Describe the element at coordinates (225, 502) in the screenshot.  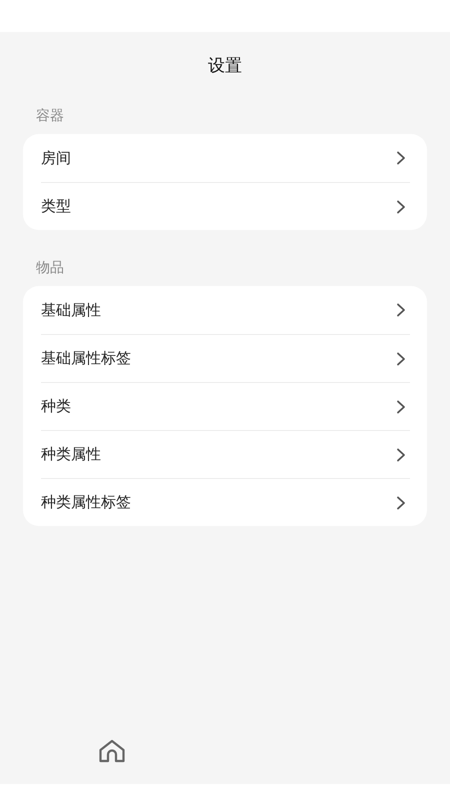
I see `settings-item: 种类属性标签` at that location.